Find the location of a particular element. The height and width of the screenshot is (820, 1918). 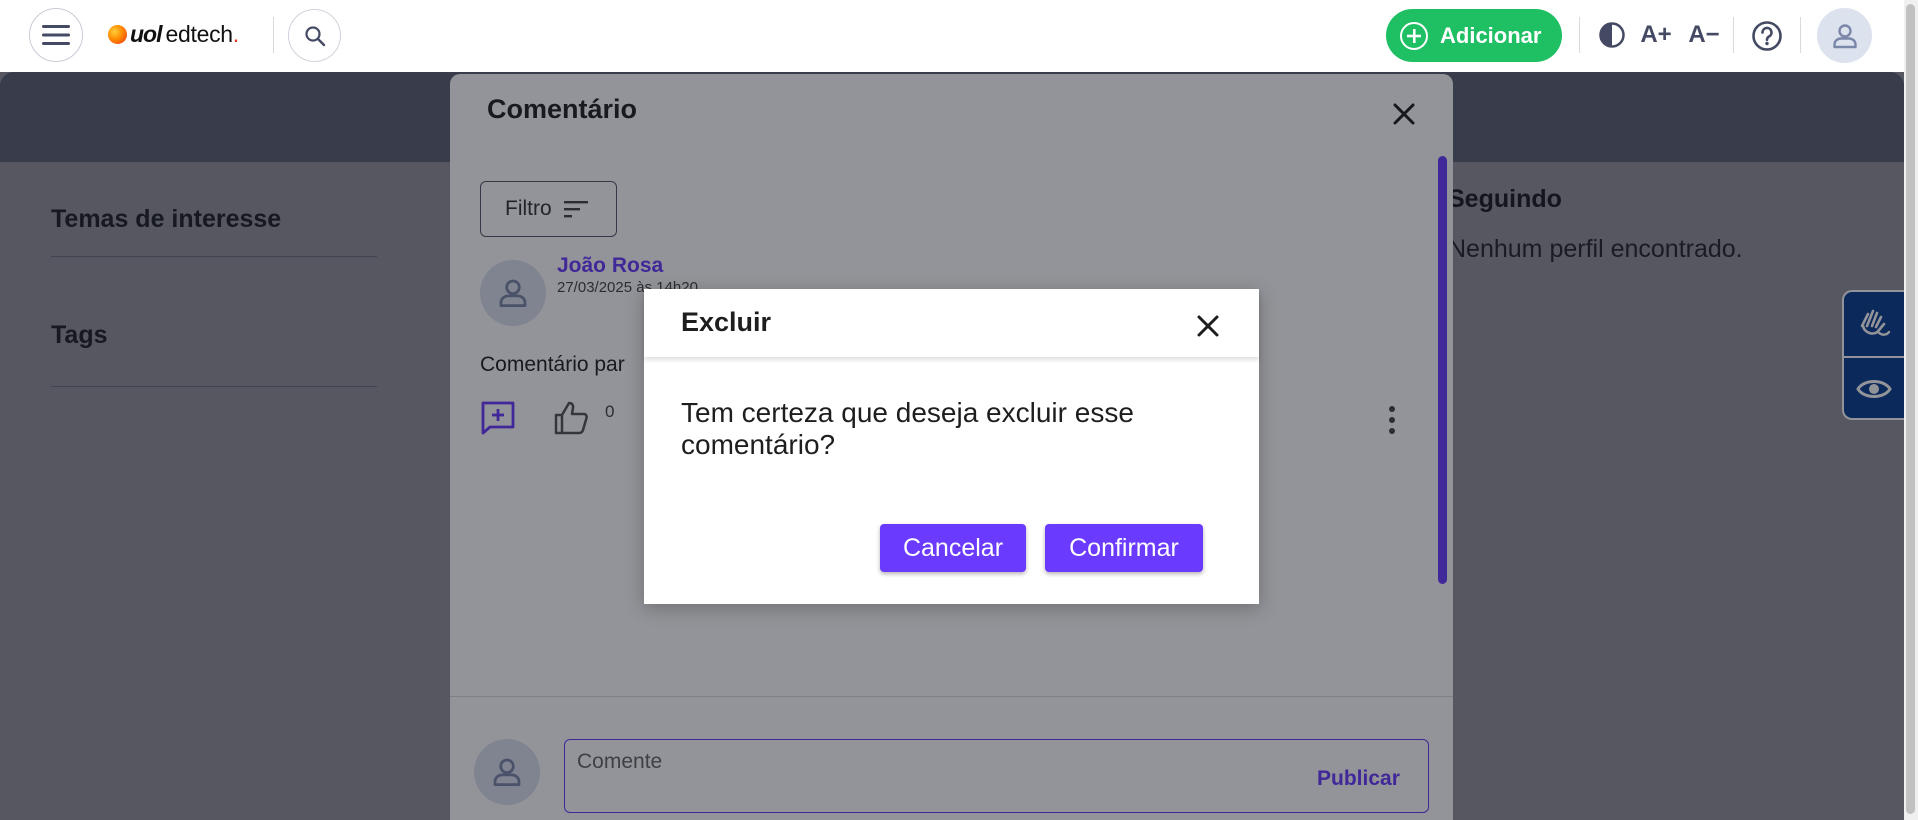

search-button is located at coordinates (314, 35).